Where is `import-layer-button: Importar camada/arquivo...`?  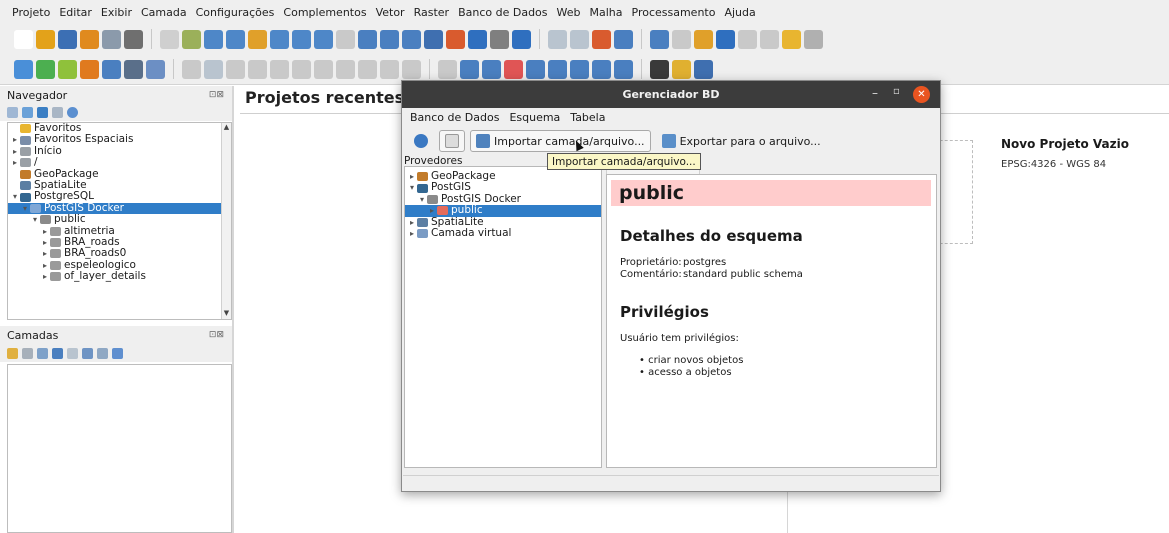
import-layer-button: Importar camada/arquivo... is located at coordinates (560, 141).